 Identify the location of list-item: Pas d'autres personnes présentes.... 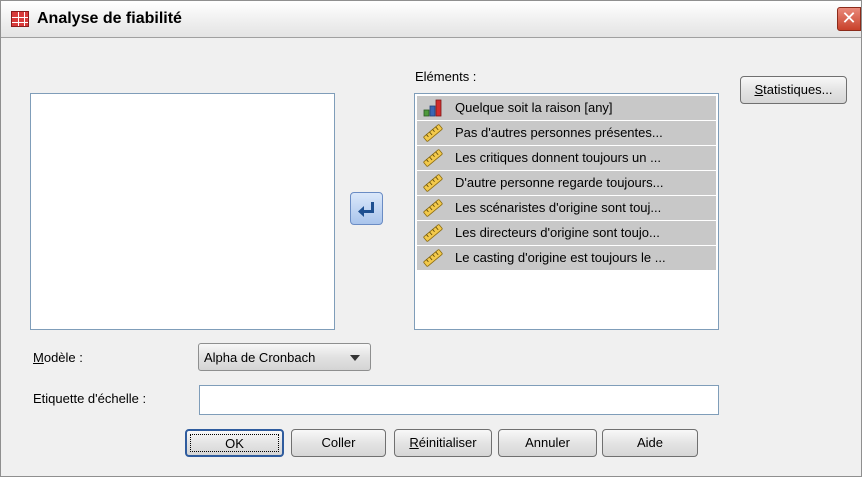
(566, 133).